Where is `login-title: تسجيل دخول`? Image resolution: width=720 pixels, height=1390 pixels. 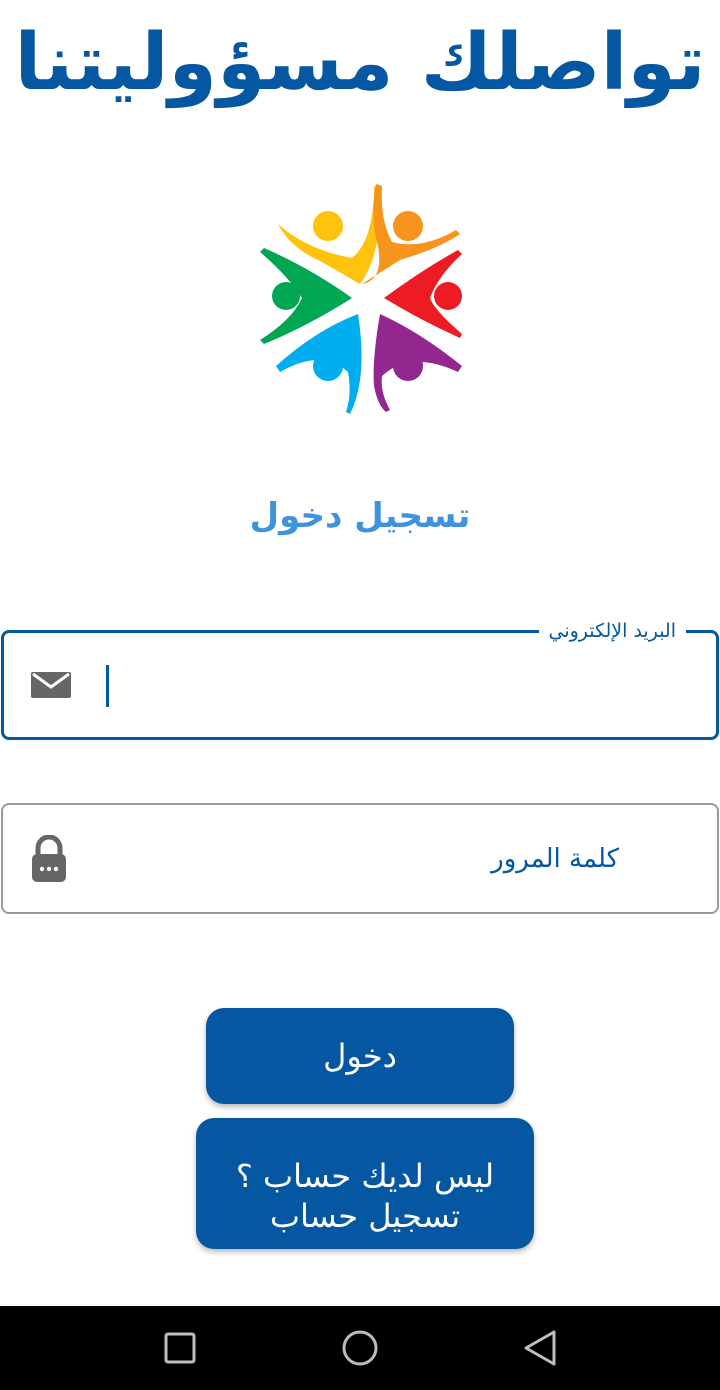 login-title: تسجيل دخول is located at coordinates (360, 516).